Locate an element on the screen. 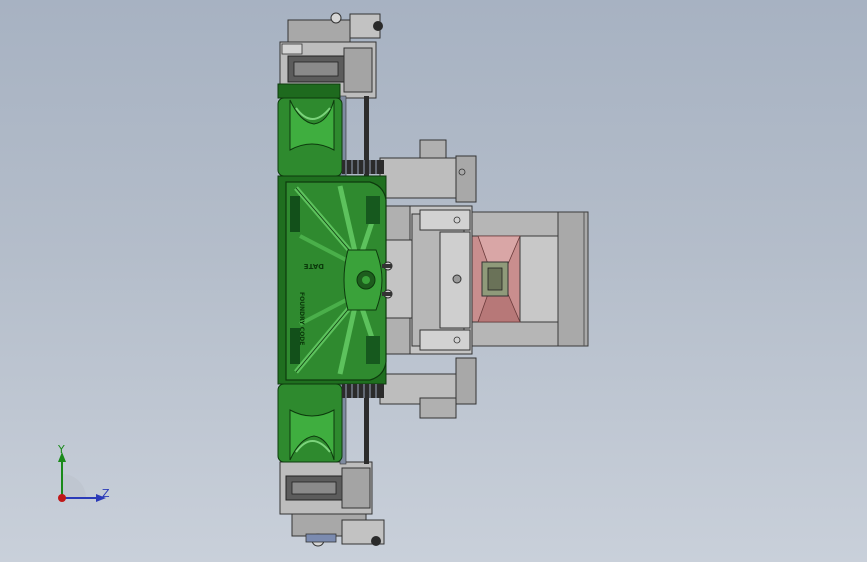  orientation-triad is located at coordinates (82, 477).